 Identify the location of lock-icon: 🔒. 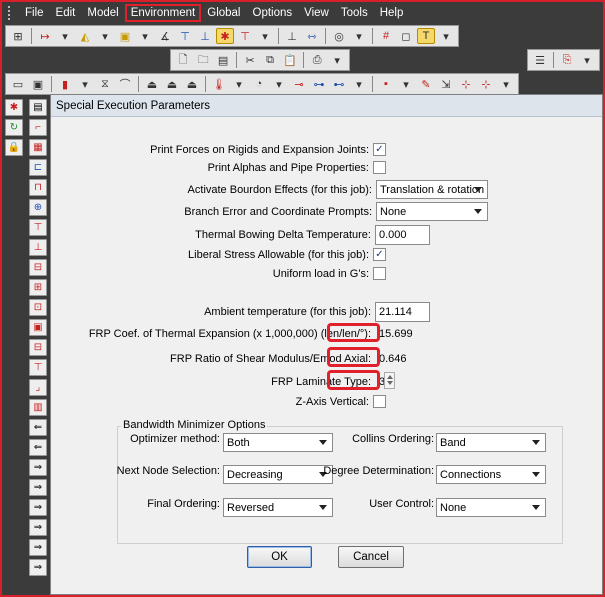
(14, 147).